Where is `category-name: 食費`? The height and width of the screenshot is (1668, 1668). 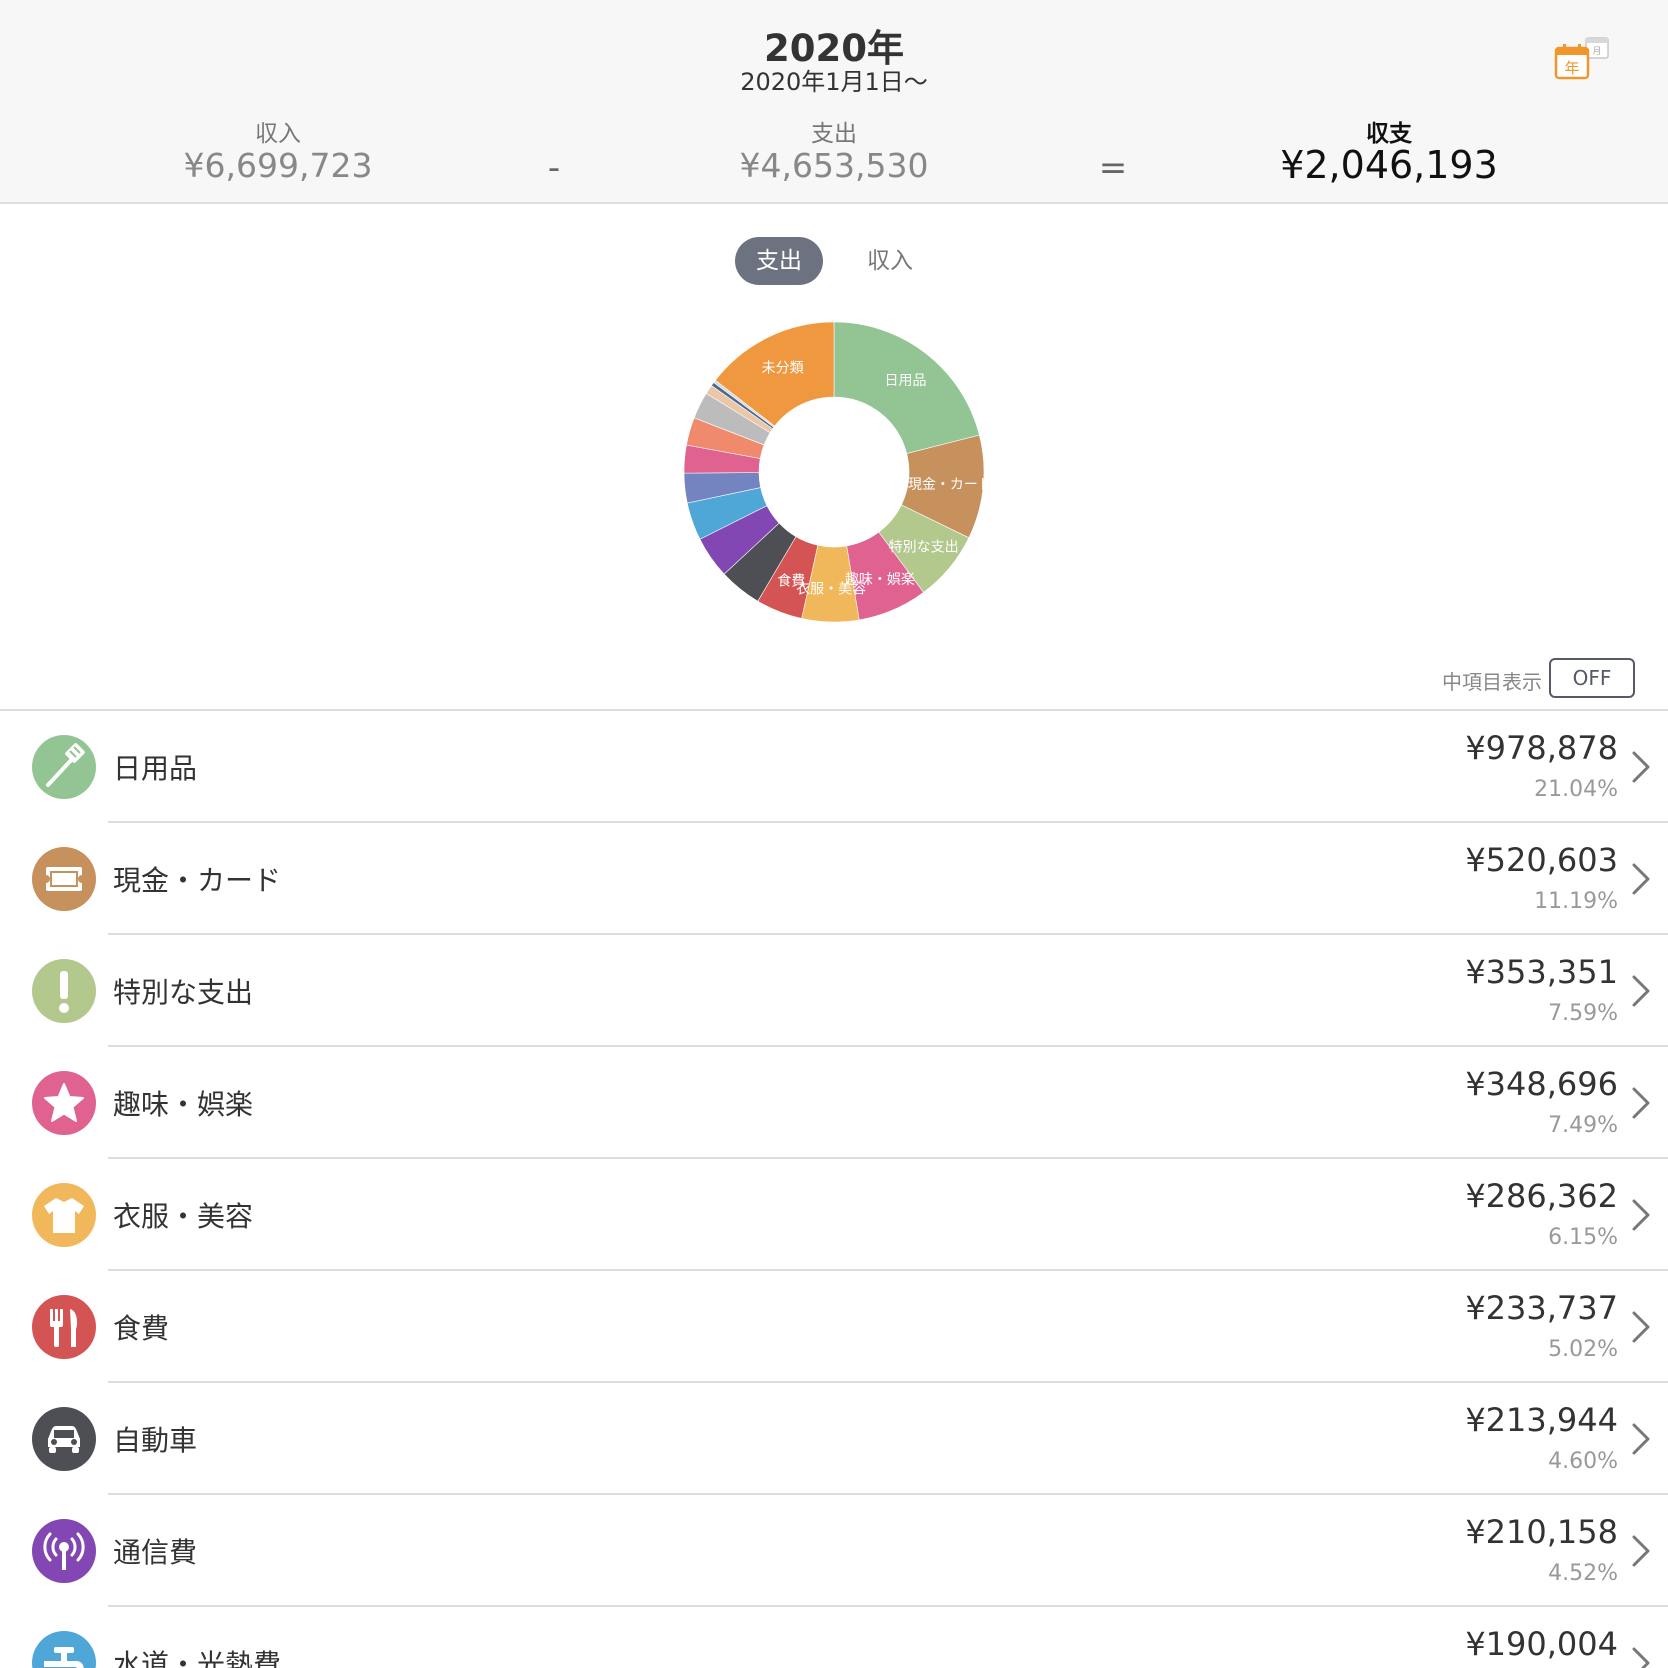 category-name: 食費 is located at coordinates (141, 1328).